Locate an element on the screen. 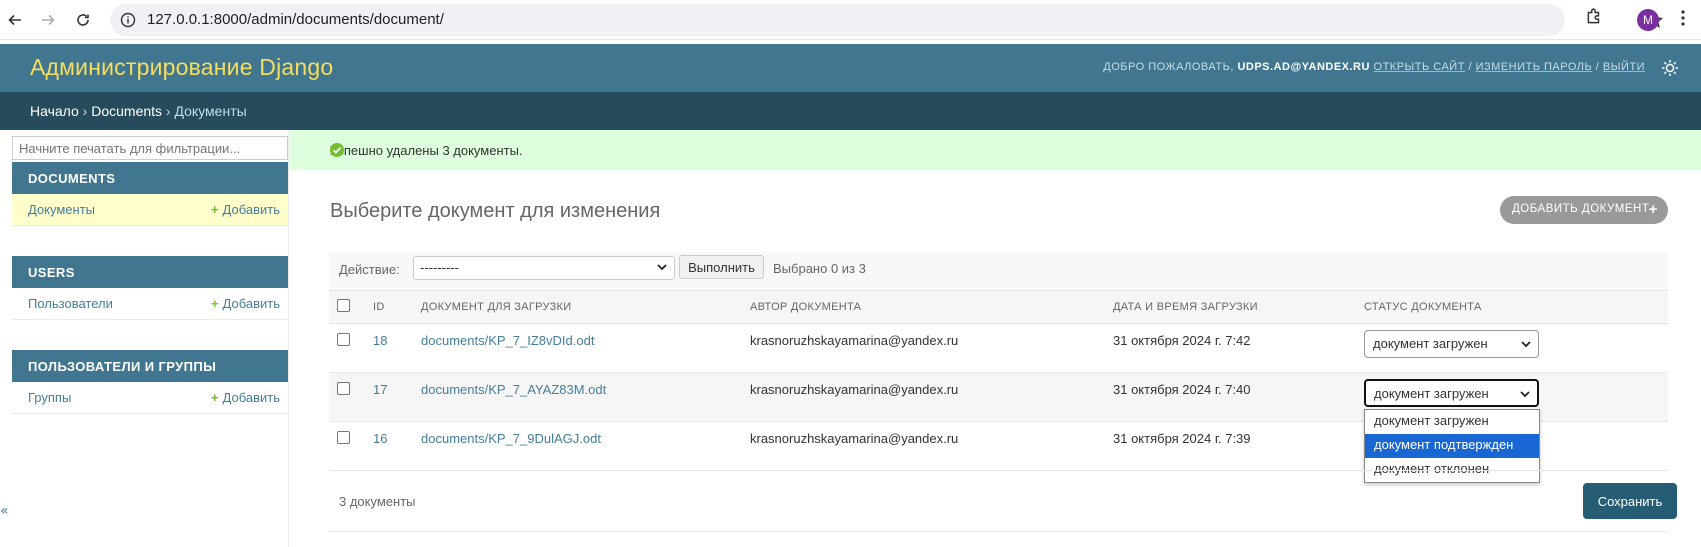 This screenshot has height=547, width=1701. model-link: Группы is located at coordinates (49, 397).